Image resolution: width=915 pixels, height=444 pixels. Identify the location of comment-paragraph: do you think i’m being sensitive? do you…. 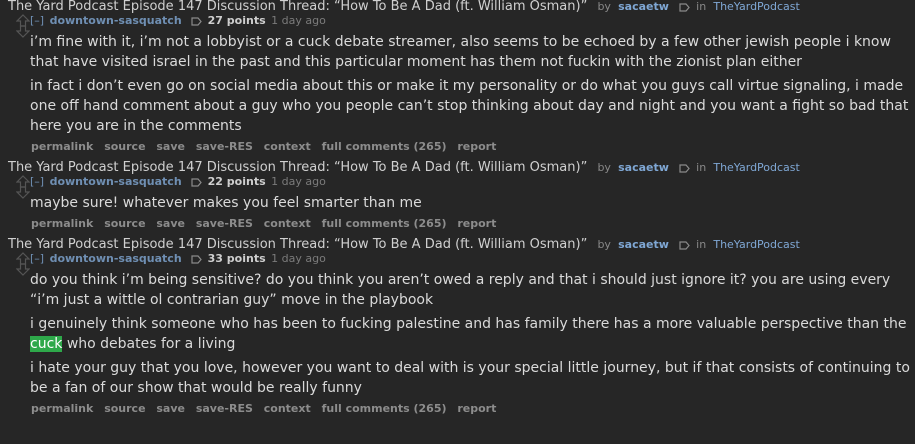
(460, 290).